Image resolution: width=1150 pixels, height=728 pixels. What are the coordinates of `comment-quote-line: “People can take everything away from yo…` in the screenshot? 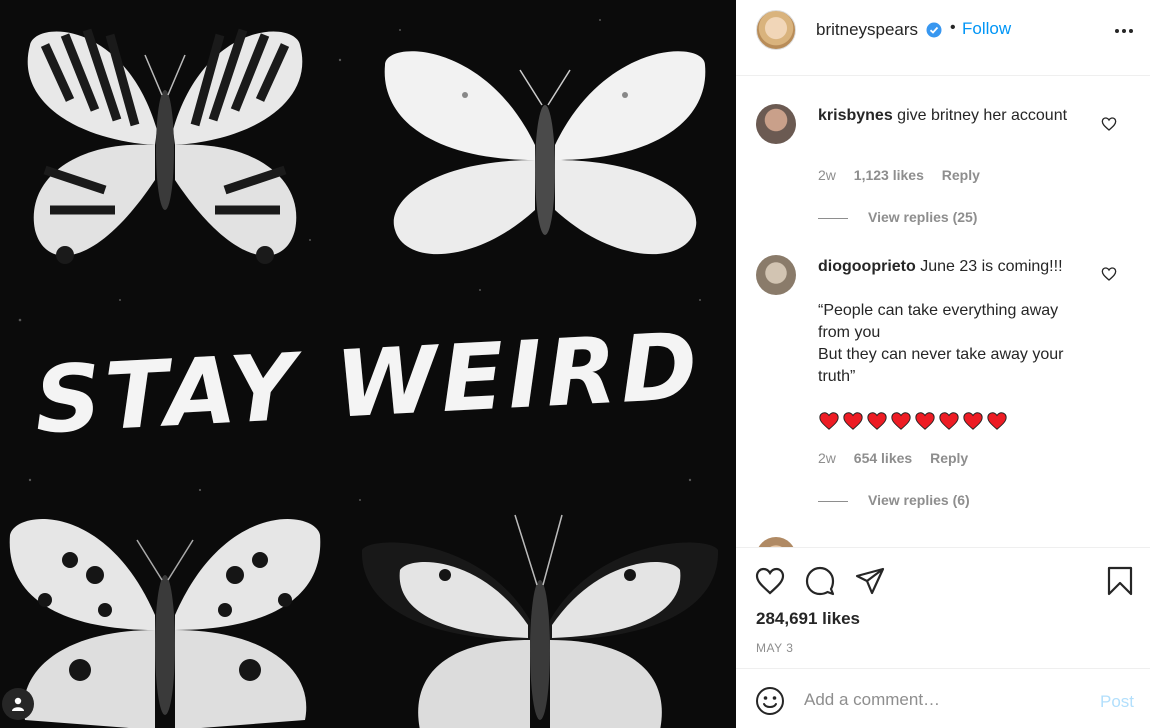 It's located at (938, 321).